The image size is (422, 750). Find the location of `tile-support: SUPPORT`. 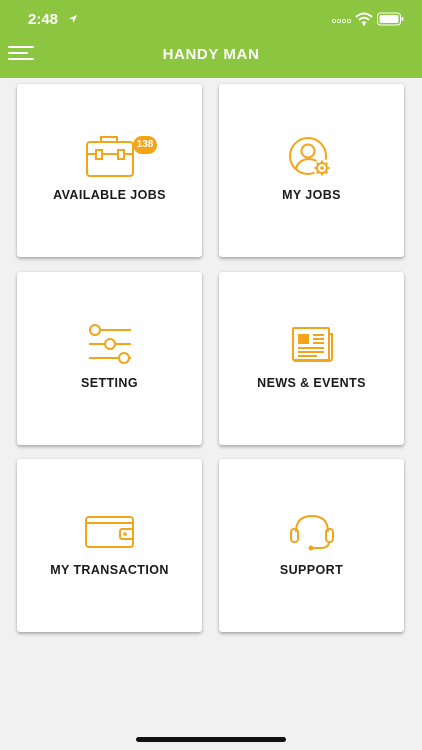

tile-support: SUPPORT is located at coordinates (311, 545).